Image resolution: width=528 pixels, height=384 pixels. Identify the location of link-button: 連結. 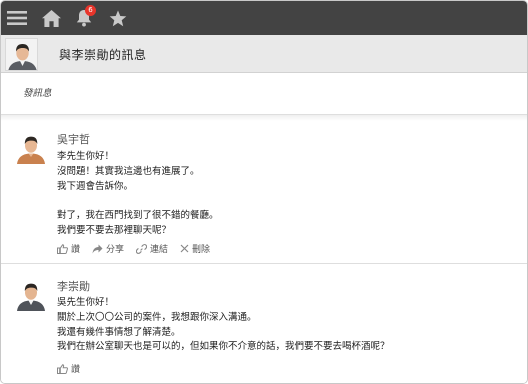
(152, 248).